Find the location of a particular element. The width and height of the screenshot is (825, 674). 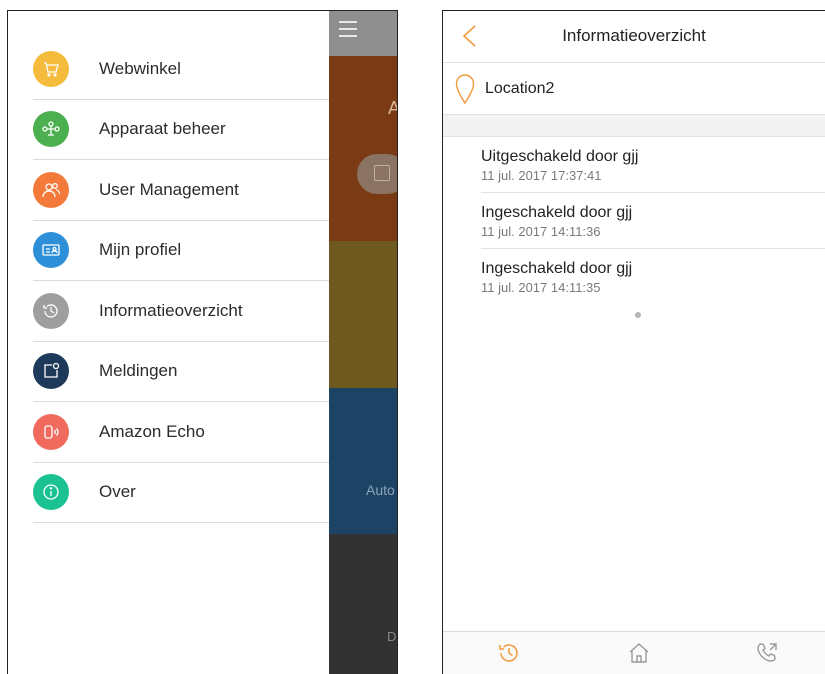

location-selector: Location2 is located at coordinates (634, 89).